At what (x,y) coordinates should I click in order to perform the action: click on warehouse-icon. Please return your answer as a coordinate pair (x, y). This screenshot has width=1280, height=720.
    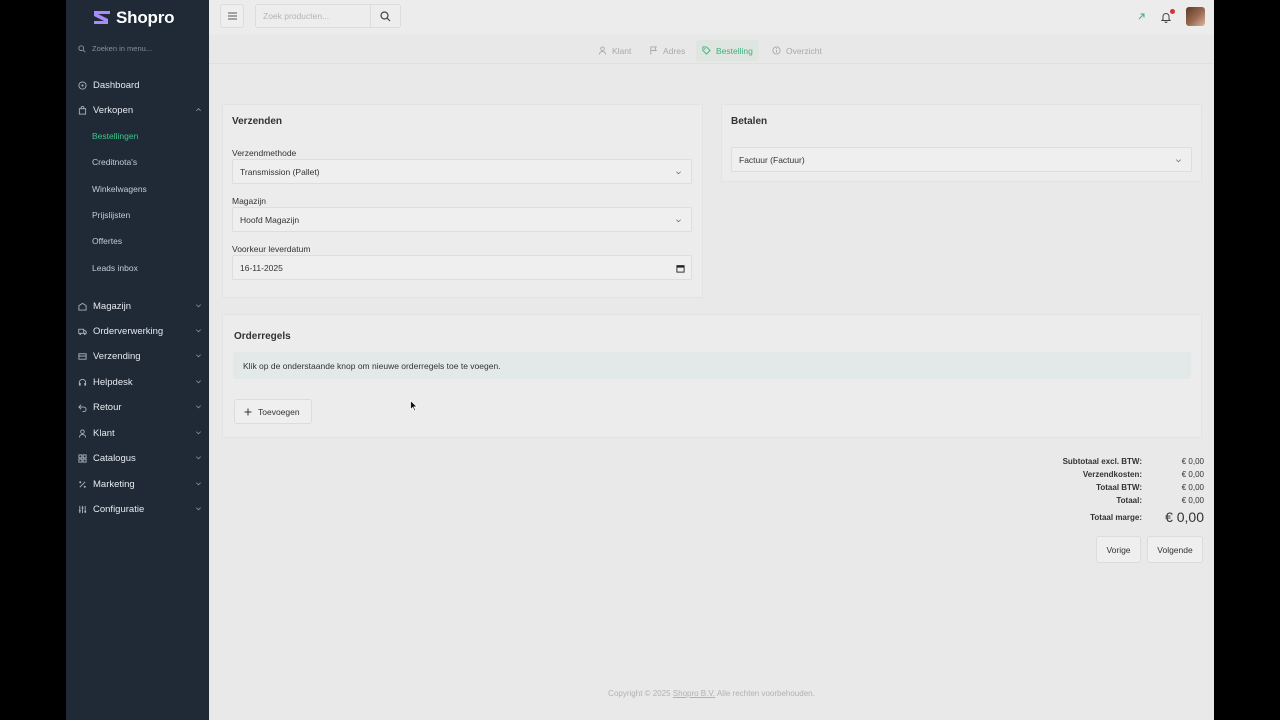
    Looking at the image, I should click on (82, 306).